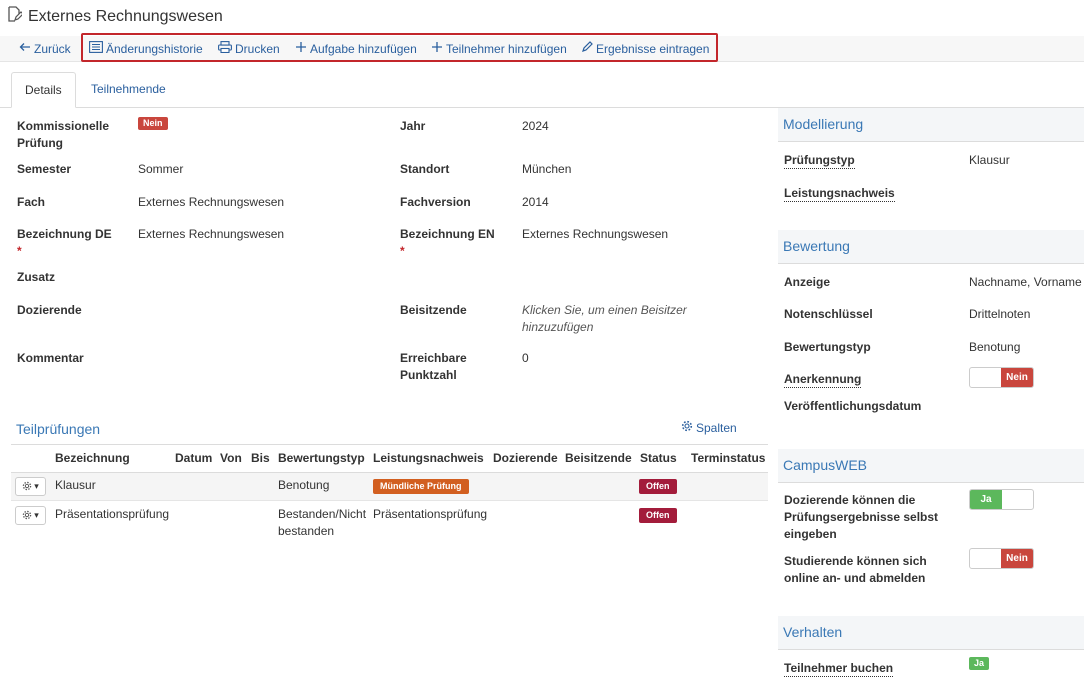 The height and width of the screenshot is (697, 1084). What do you see at coordinates (535, 126) in the screenshot?
I see `field-value-jahr: 2024` at bounding box center [535, 126].